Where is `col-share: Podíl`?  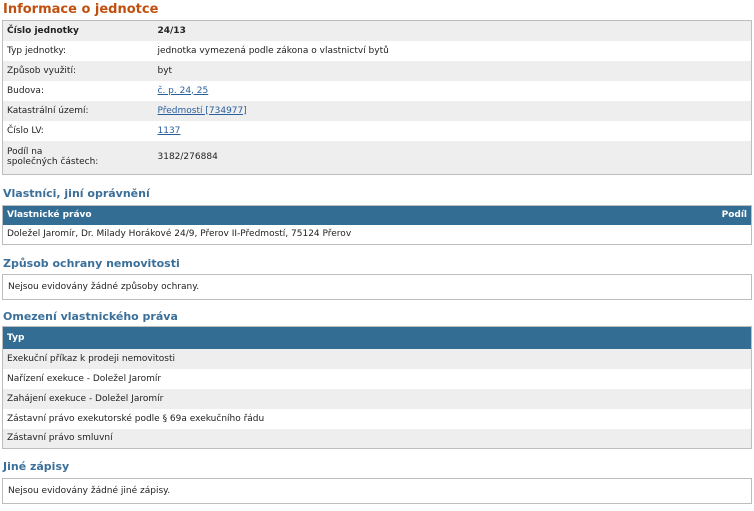 col-share: Podíl is located at coordinates (718, 215).